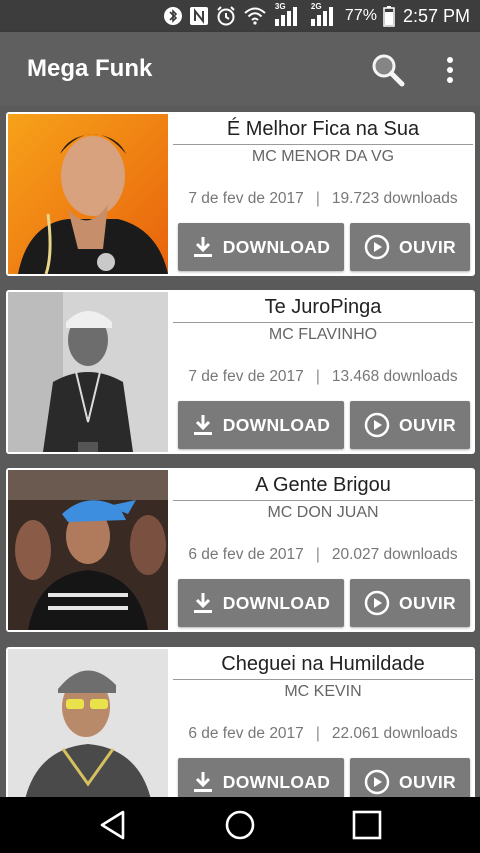  I want to click on song-artist: MC FLAVINHO, so click(323, 334).